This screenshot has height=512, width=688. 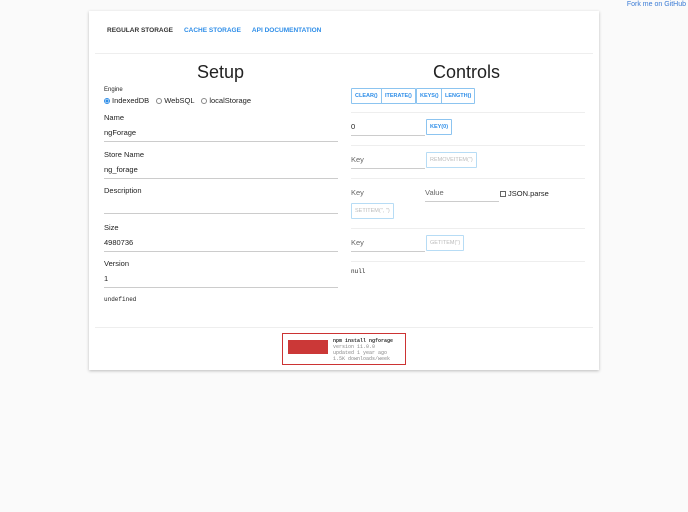 What do you see at coordinates (221, 245) in the screenshot?
I see `size-input: 4980736` at bounding box center [221, 245].